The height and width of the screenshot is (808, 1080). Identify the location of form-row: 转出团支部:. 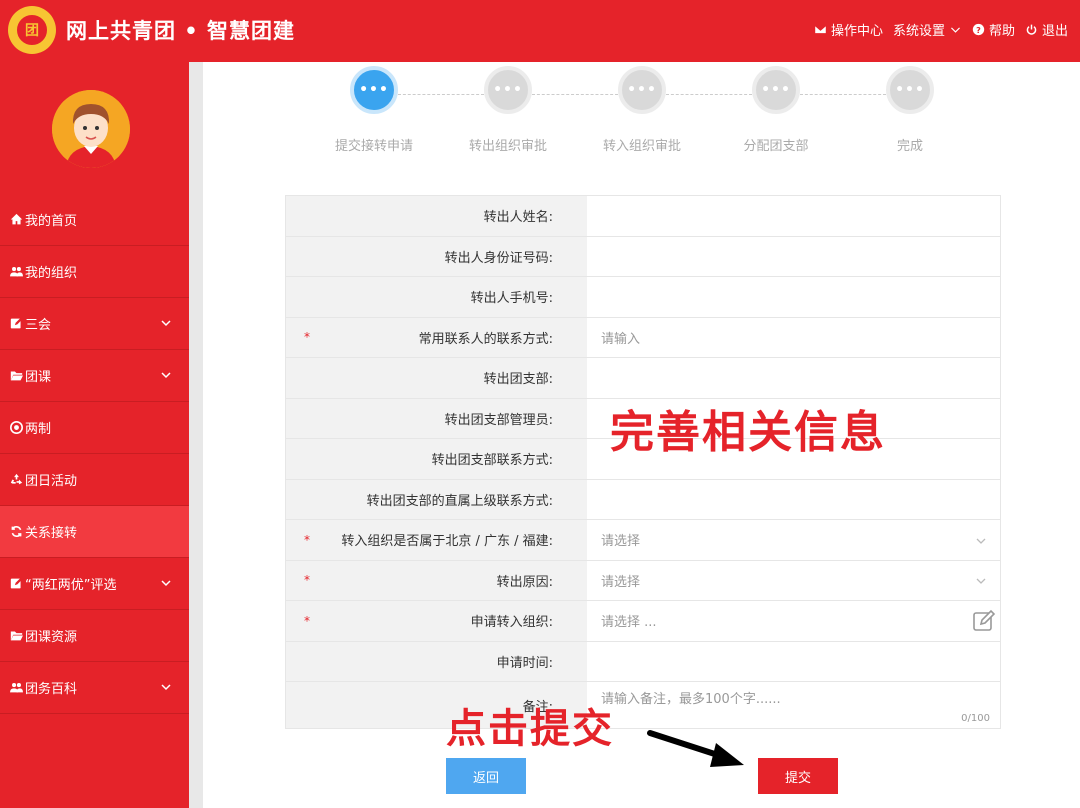
(643, 378).